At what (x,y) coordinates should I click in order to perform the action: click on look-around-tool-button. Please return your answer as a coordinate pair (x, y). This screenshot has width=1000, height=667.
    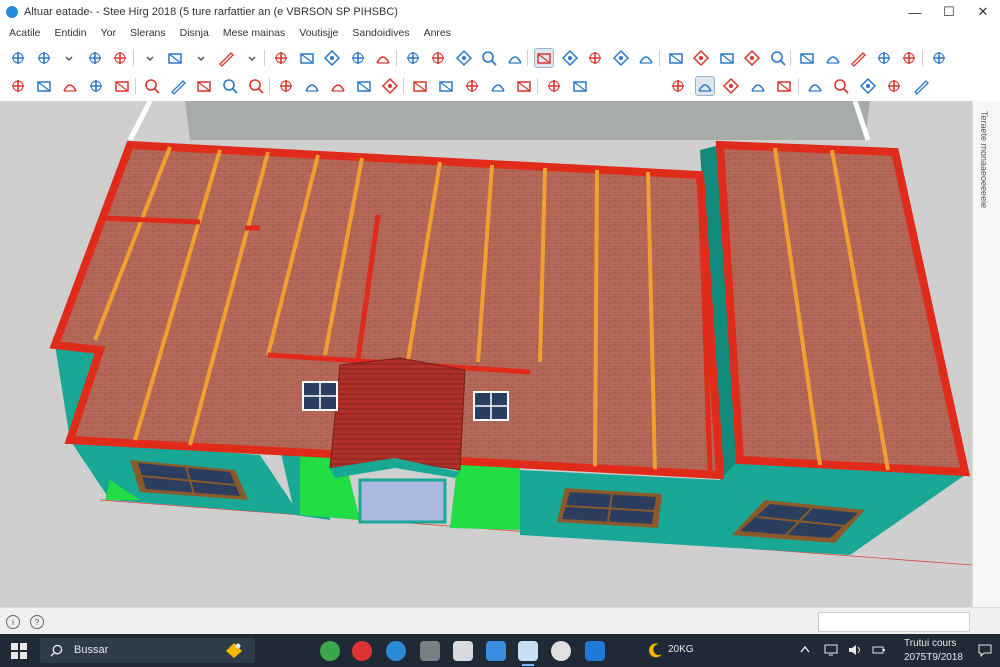
    Looking at the image, I should click on (646, 58).